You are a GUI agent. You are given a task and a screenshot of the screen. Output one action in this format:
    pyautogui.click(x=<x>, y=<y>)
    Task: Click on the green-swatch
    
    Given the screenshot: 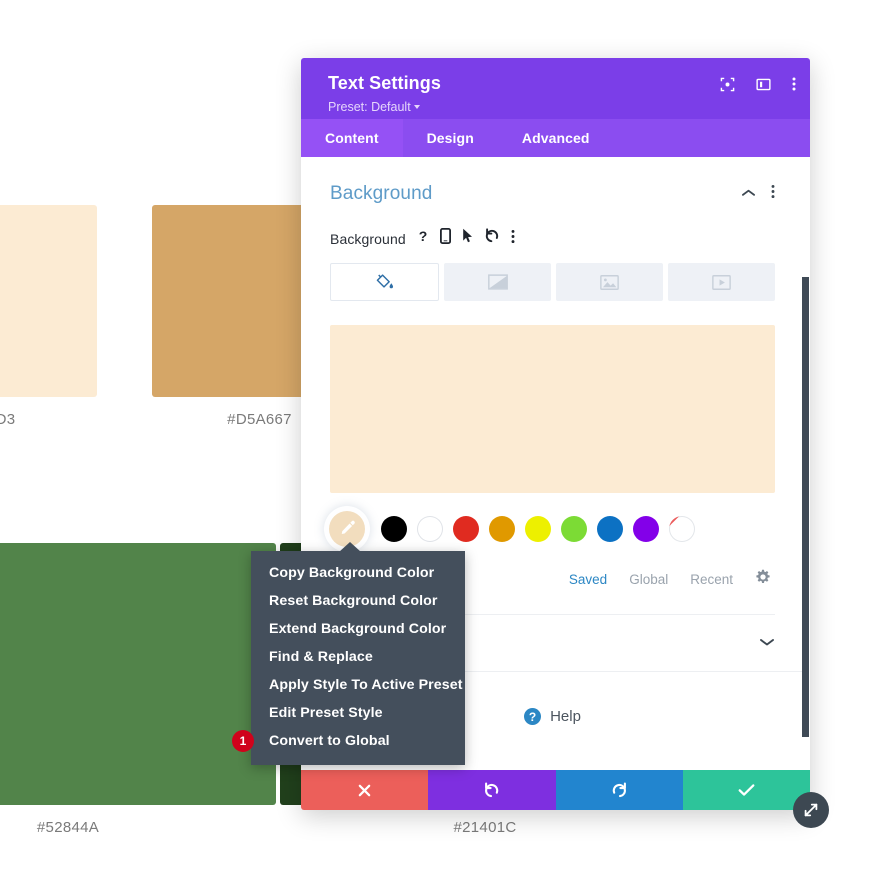 What is the action you would take?
    pyautogui.click(x=574, y=529)
    